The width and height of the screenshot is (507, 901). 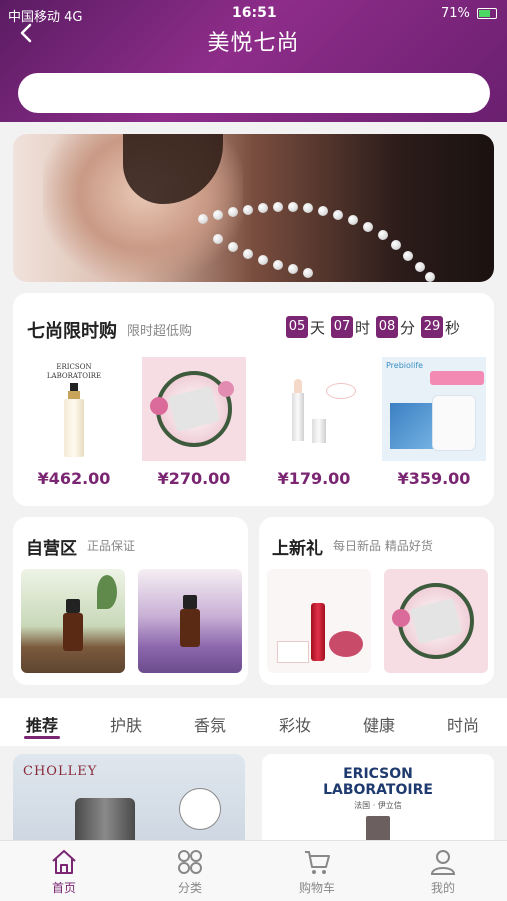 I want to click on drink-bottle-image, so click(x=318, y=632).